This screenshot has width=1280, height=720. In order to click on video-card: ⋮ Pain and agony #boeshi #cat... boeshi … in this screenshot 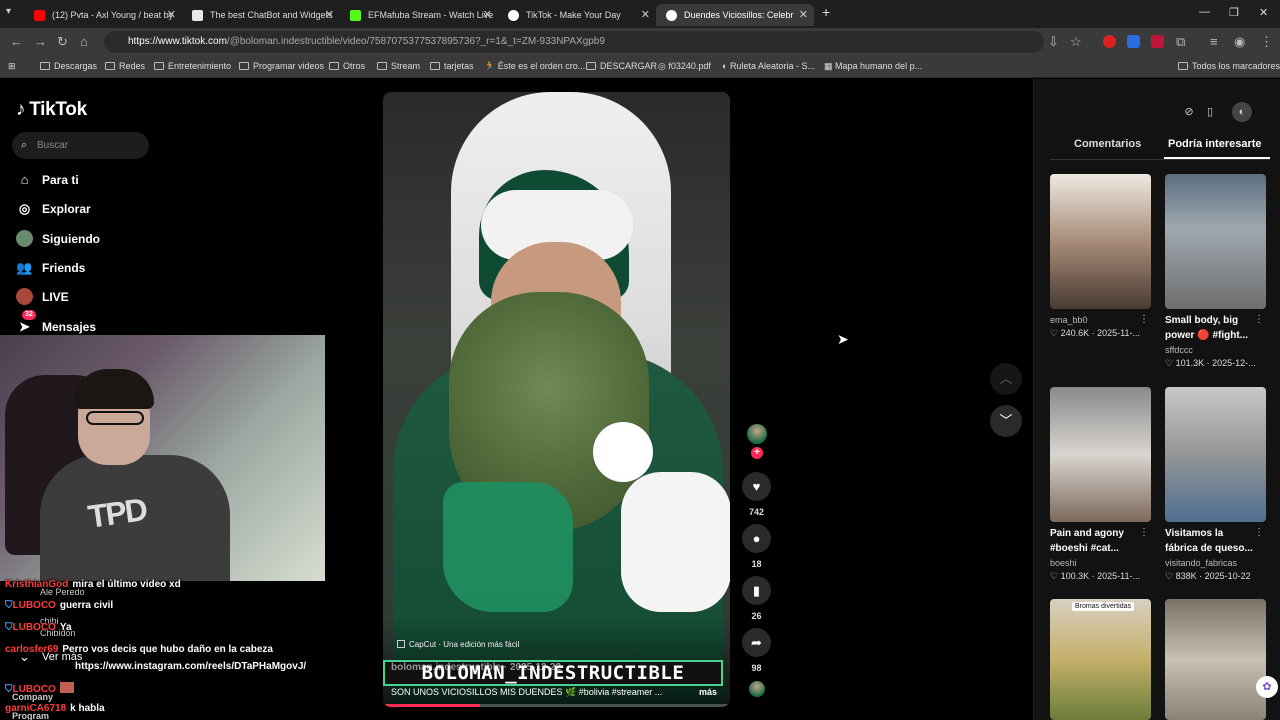, I will do `click(1100, 484)`.